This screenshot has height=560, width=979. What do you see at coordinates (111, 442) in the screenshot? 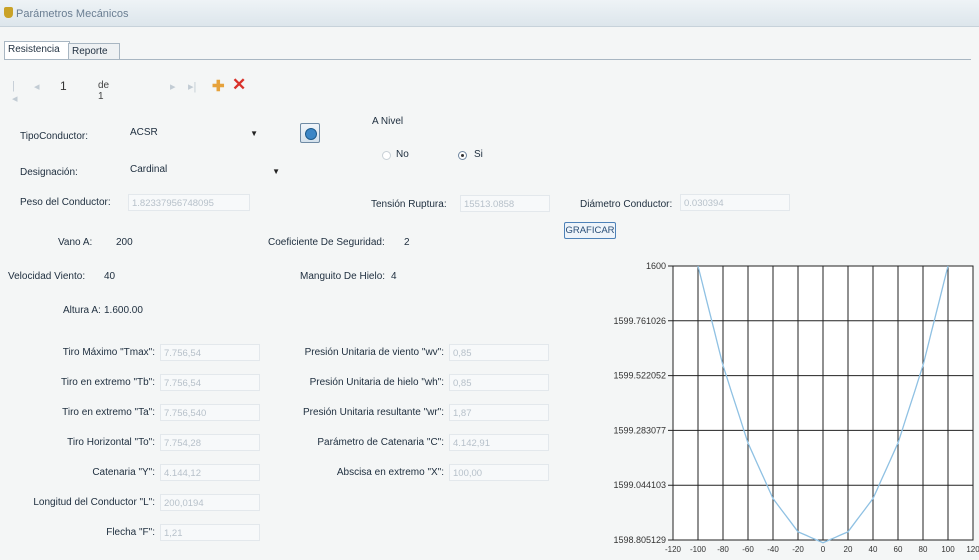
I see `to-label: Tiro Horizontal "To":` at bounding box center [111, 442].